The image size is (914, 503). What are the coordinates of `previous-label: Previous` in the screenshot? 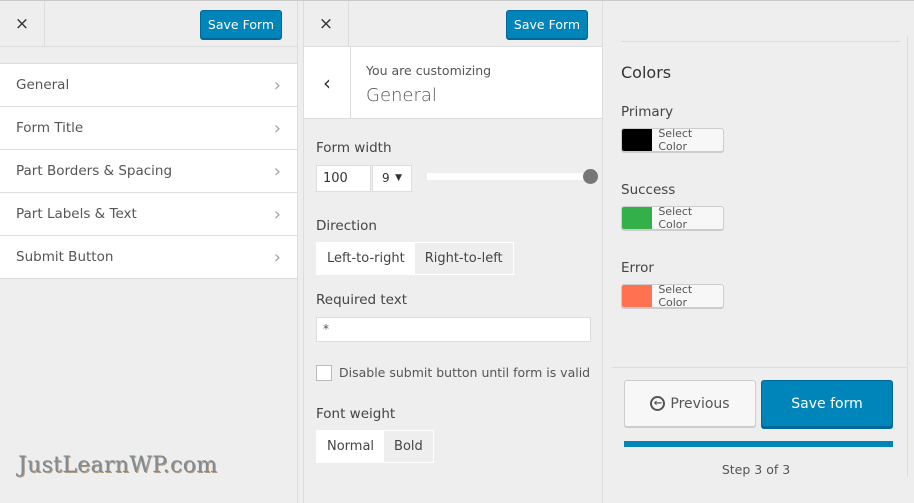 It's located at (700, 403).